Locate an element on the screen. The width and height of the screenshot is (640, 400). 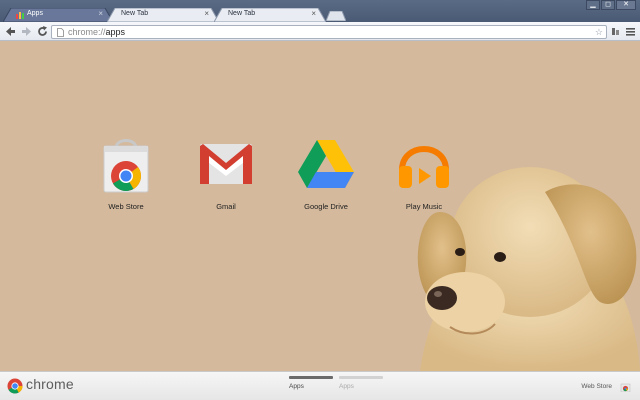
app-gmail: Gmail is located at coordinates (226, 172).